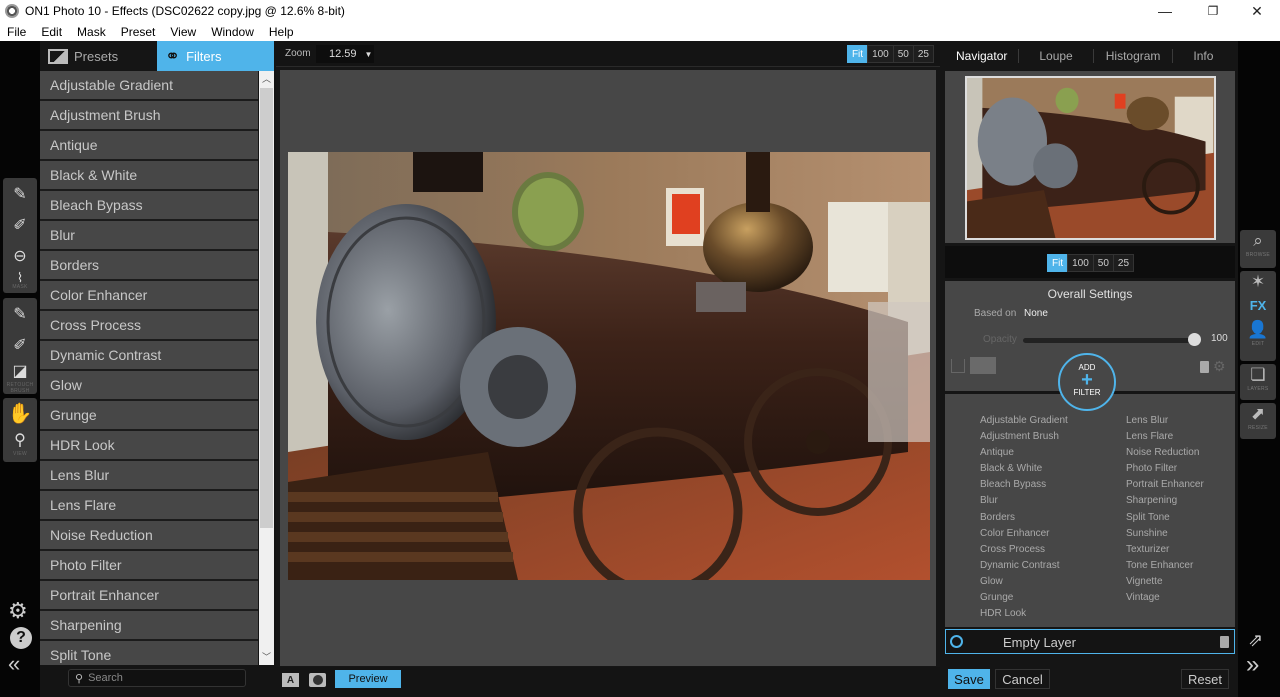 This screenshot has height=697, width=1280. What do you see at coordinates (1219, 366) in the screenshot?
I see `gear-icon: ⚙` at bounding box center [1219, 366].